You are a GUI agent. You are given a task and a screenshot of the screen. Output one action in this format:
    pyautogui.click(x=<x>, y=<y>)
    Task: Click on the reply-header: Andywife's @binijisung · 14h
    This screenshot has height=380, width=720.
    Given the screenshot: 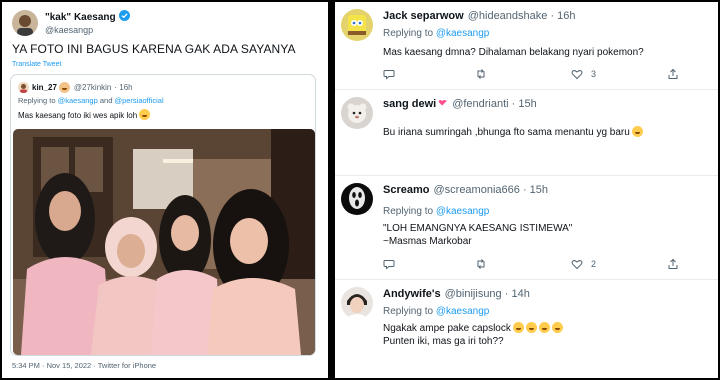 What is the action you would take?
    pyautogui.click(x=456, y=294)
    